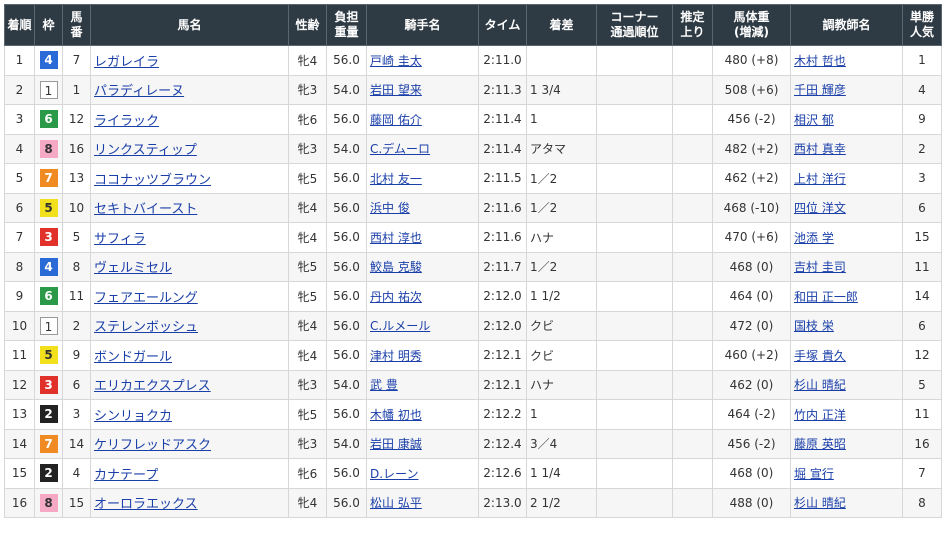  I want to click on trainer-link: 相沢 郁, so click(814, 120).